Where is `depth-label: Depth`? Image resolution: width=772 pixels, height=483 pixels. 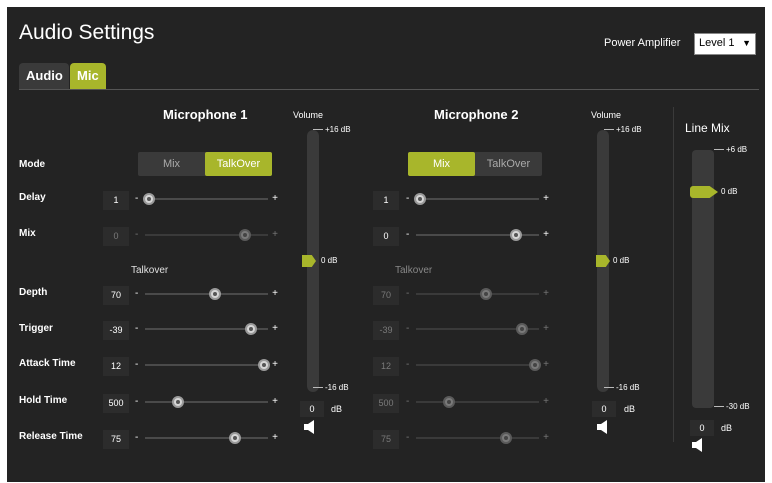 depth-label: Depth is located at coordinates (33, 292).